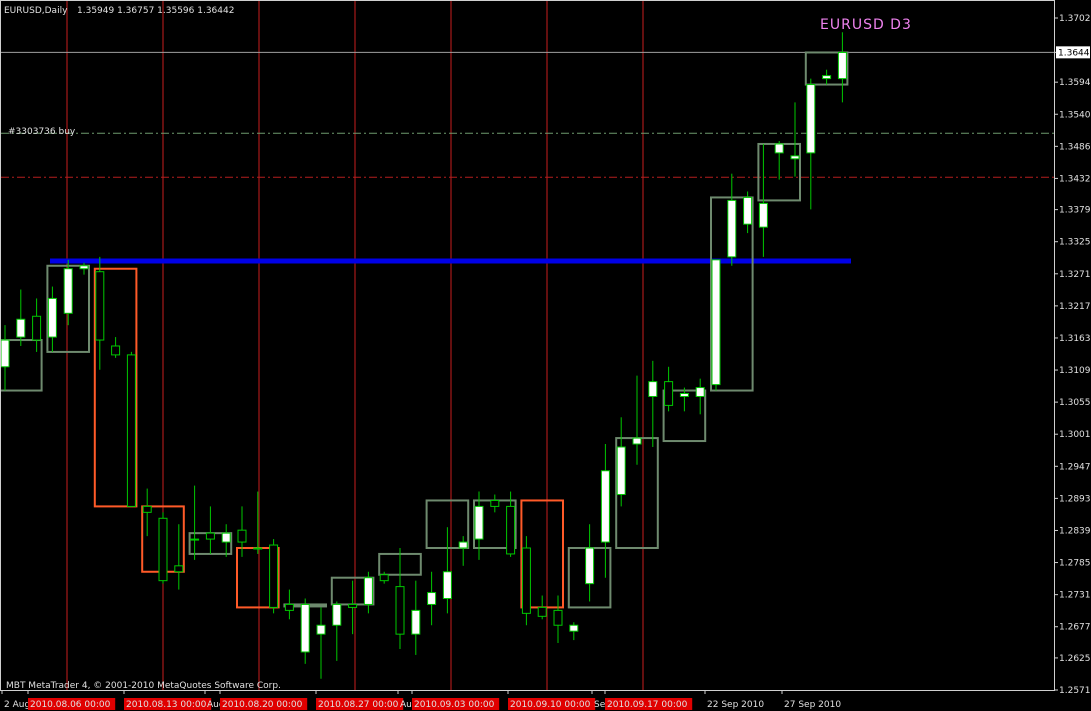 Image resolution: width=1091 pixels, height=711 pixels. What do you see at coordinates (155, 11) in the screenshot?
I see `ohlc-values: 1.35949 1.36757 1.35596 1.36442` at bounding box center [155, 11].